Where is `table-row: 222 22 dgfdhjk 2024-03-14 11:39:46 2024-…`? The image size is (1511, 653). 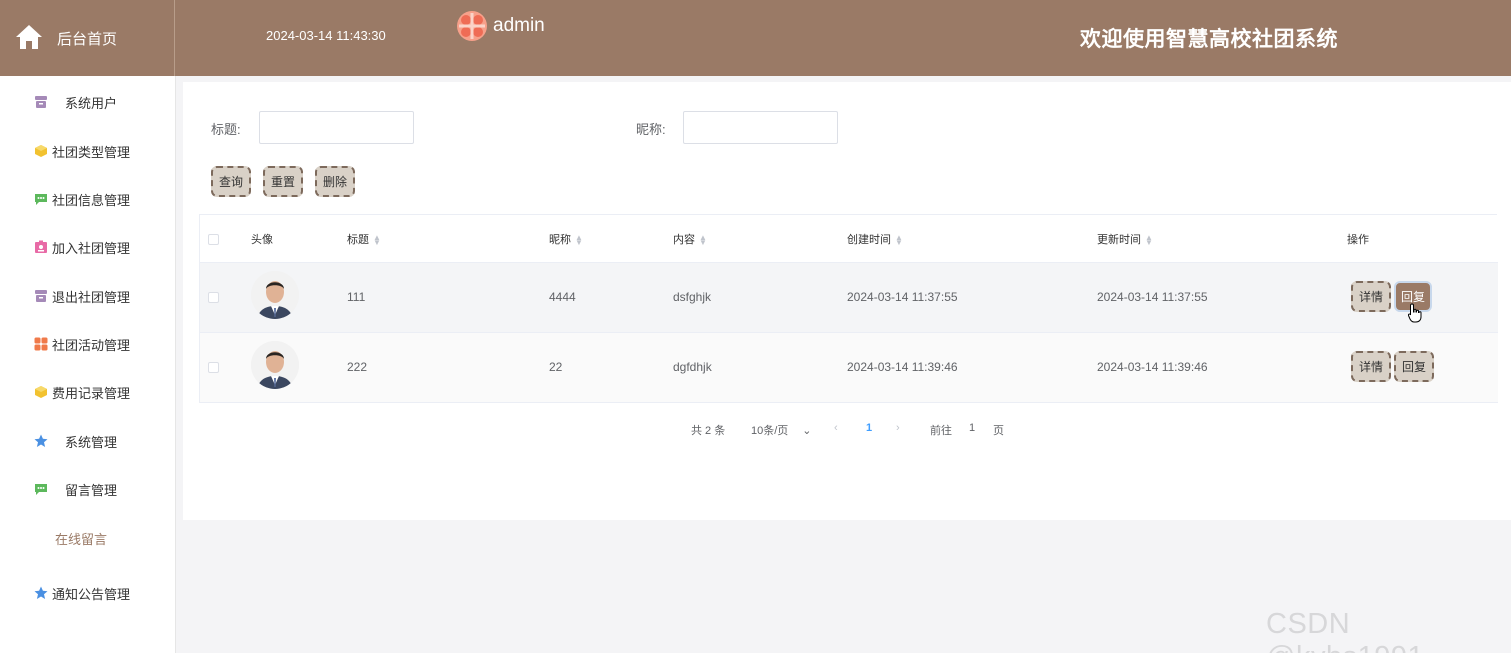 table-row: 222 22 dgfdhjk 2024-03-14 11:39:46 2024-… is located at coordinates (849, 368).